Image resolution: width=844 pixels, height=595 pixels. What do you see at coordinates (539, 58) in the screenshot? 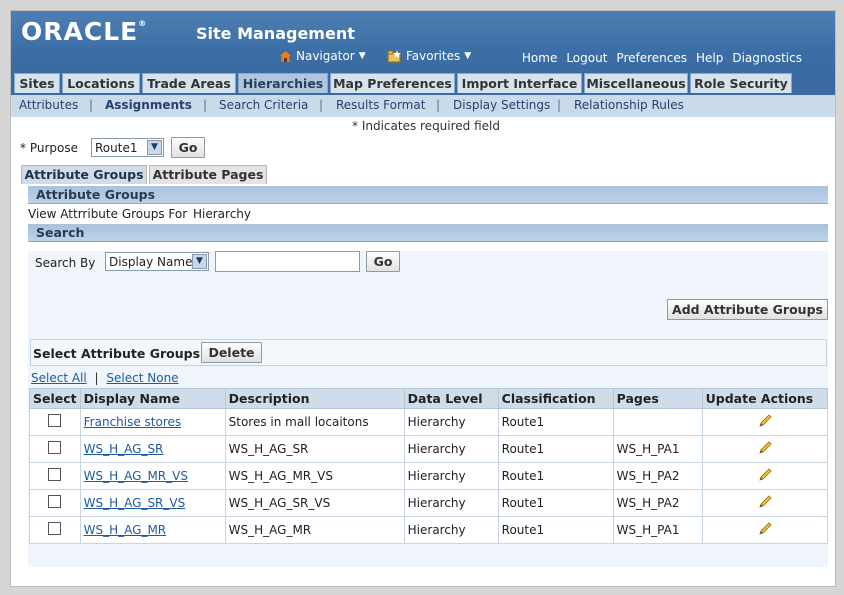
I see `home-link: Home` at bounding box center [539, 58].